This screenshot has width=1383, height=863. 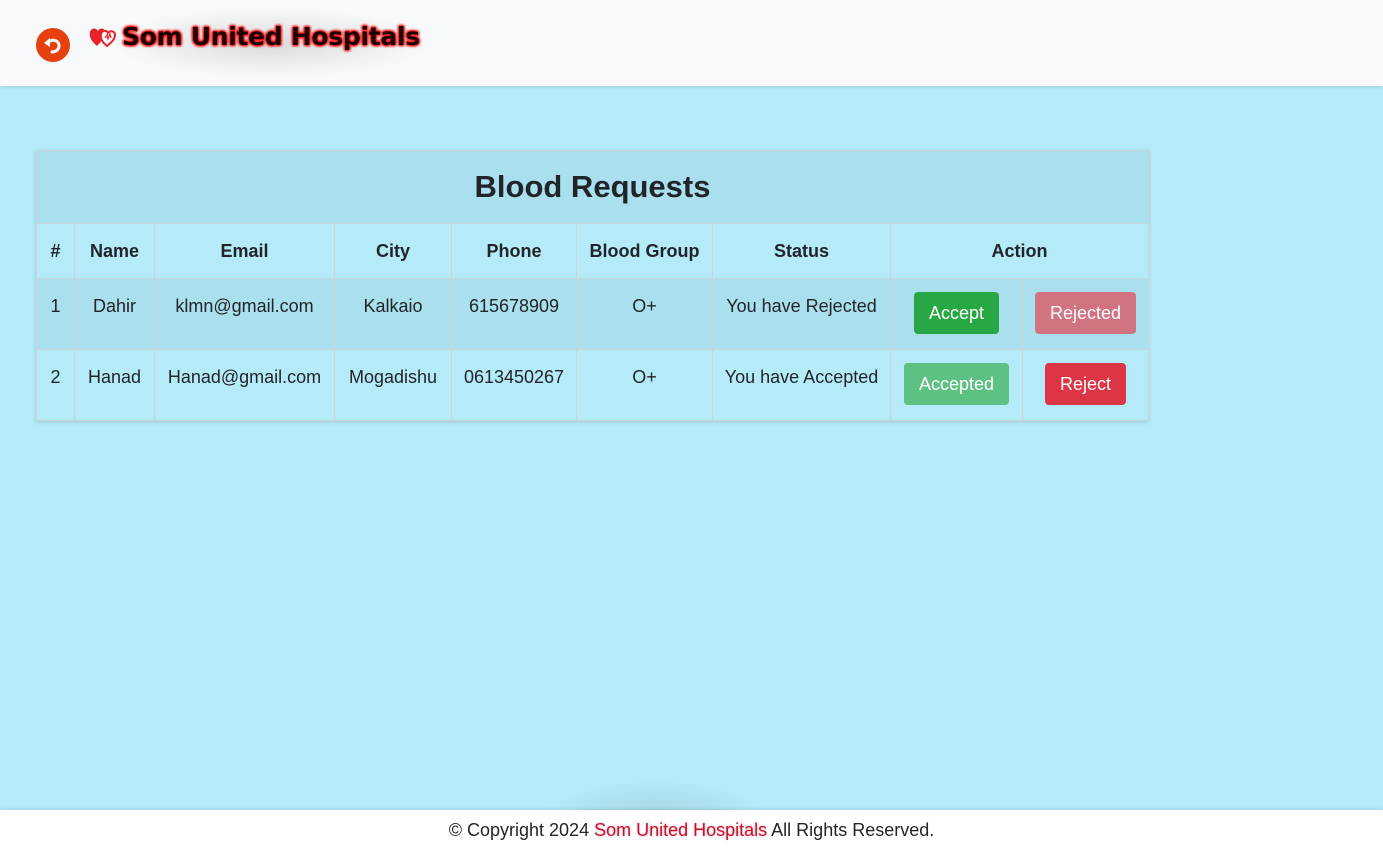 I want to click on table-title: Blood Requests, so click(x=592, y=187).